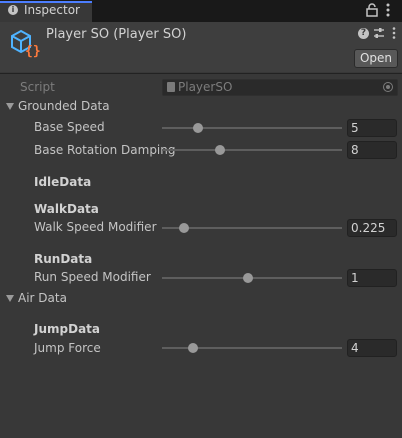 The height and width of the screenshot is (438, 402). What do you see at coordinates (252, 228) in the screenshot?
I see `walk-speed-modifier-slider-track` at bounding box center [252, 228].